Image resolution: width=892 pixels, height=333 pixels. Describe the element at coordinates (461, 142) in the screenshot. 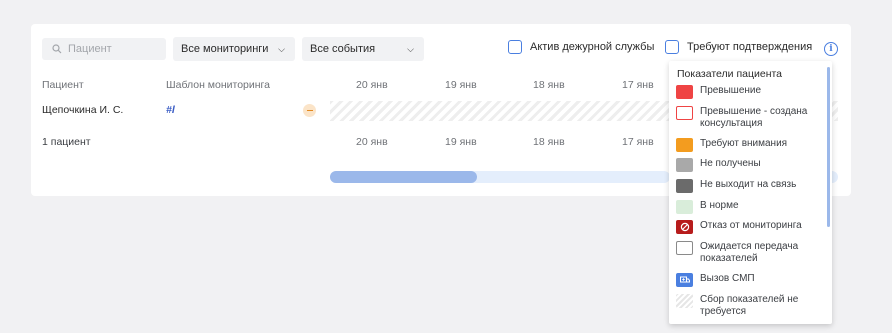

I see `footer-date: 19 янв` at that location.